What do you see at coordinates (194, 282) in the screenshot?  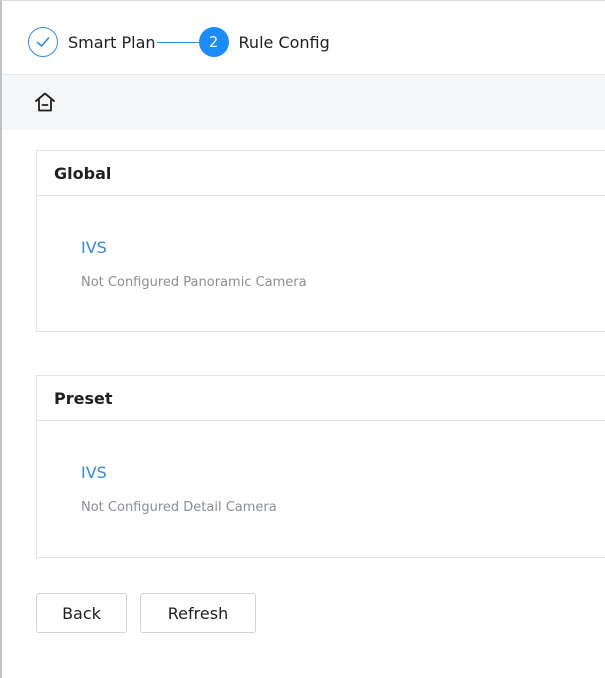 I see `camera-status: Not Configured Panoramic Camera` at bounding box center [194, 282].